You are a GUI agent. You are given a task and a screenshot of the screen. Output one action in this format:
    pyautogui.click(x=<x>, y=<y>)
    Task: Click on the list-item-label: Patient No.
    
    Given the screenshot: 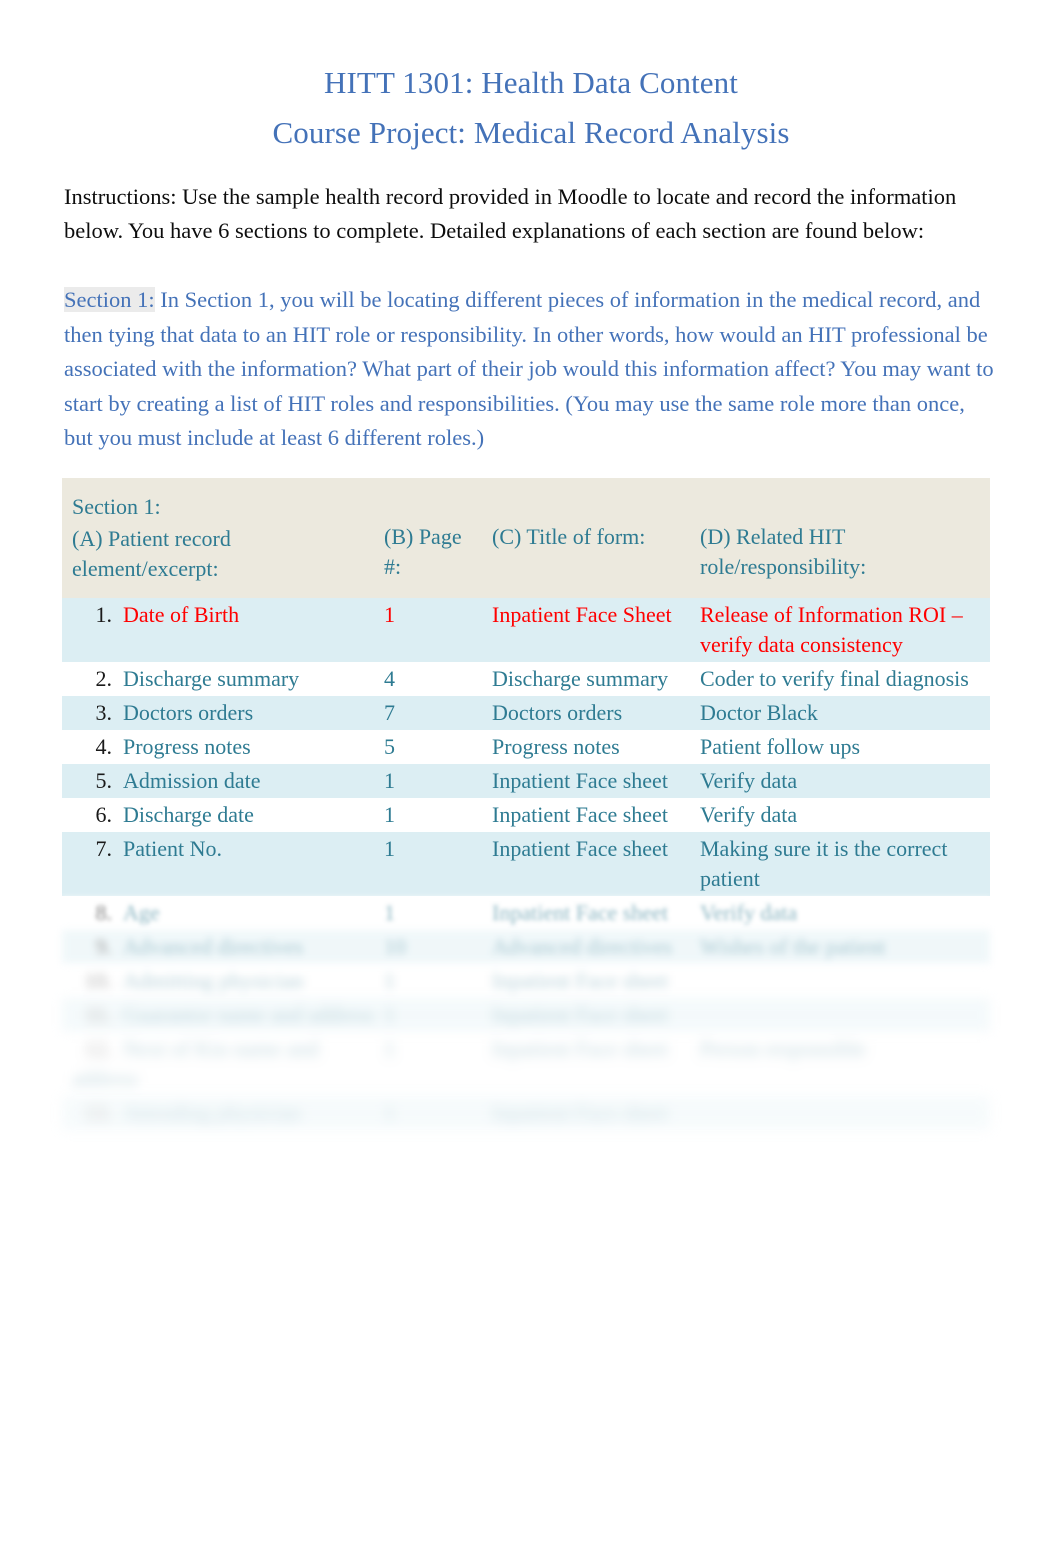 What is the action you would take?
    pyautogui.click(x=172, y=848)
    